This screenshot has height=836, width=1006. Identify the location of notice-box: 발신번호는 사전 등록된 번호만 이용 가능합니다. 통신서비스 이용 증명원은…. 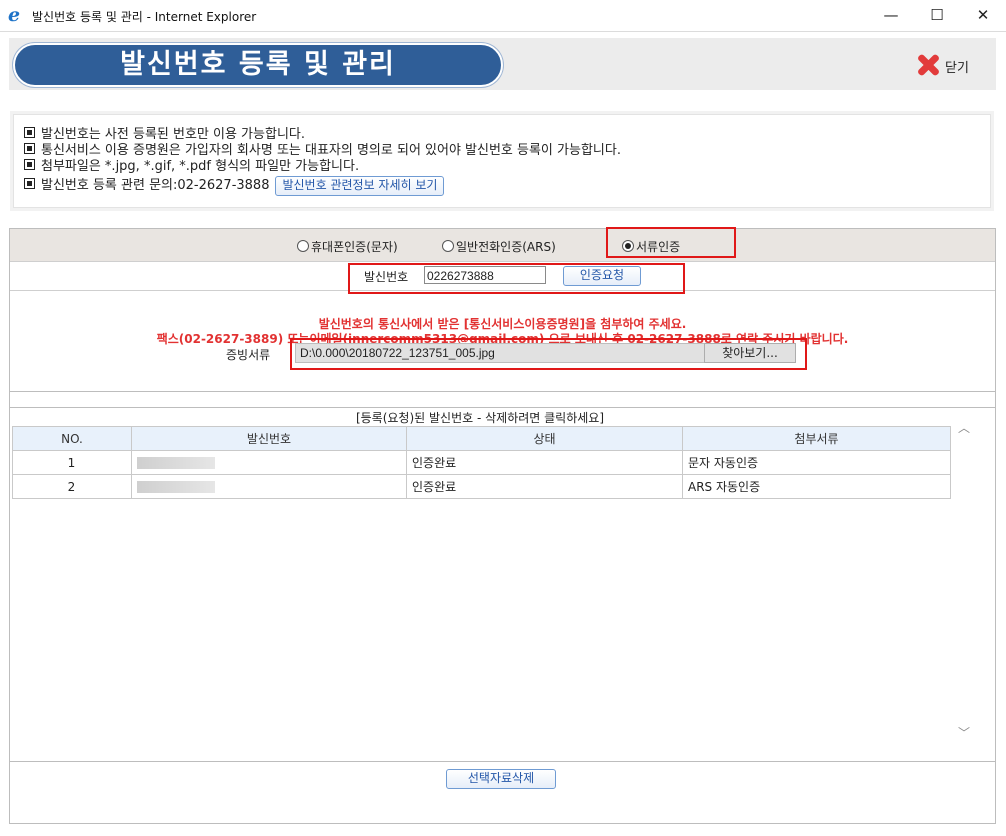
(502, 161).